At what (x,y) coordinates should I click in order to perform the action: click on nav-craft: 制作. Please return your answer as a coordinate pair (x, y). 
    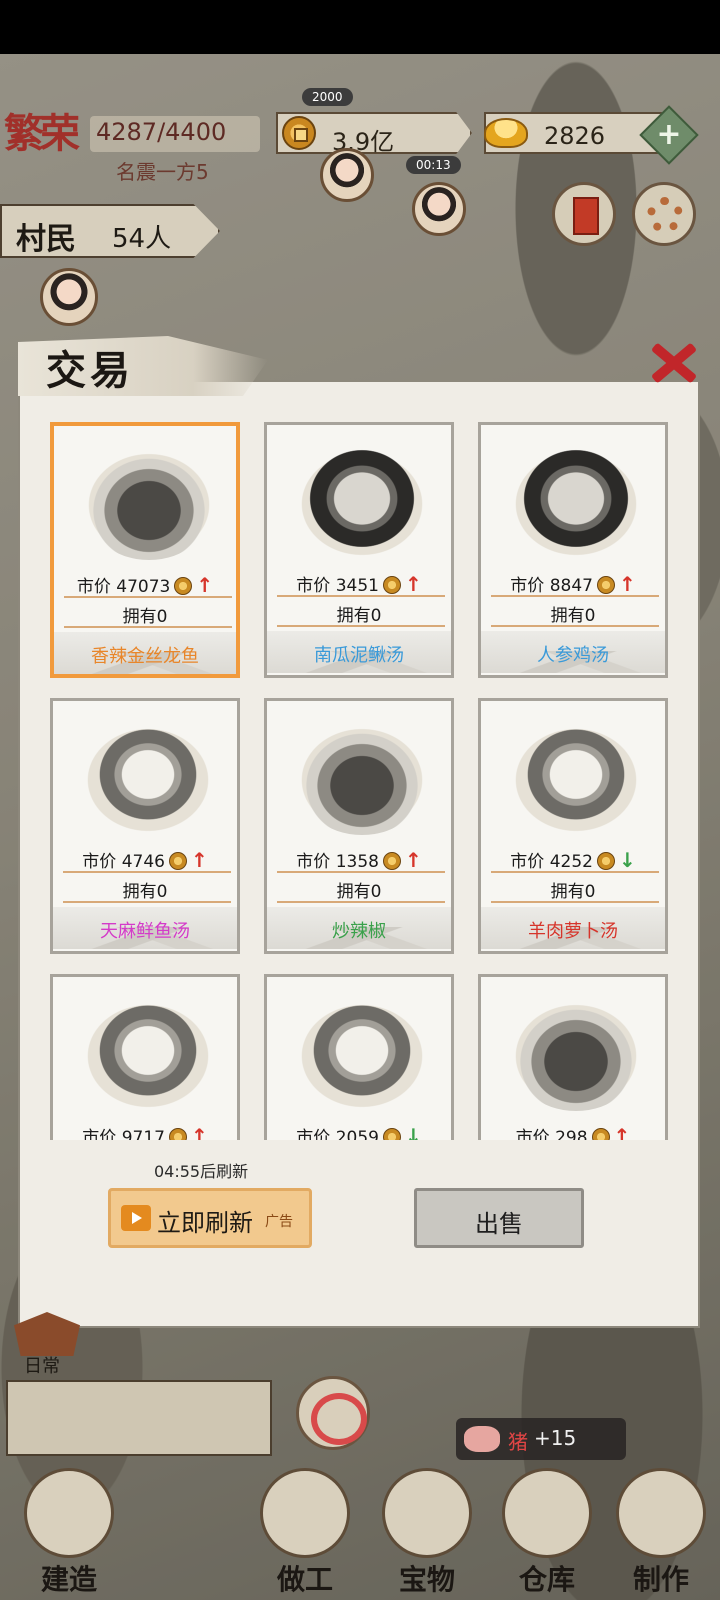
    Looking at the image, I should click on (661, 1534).